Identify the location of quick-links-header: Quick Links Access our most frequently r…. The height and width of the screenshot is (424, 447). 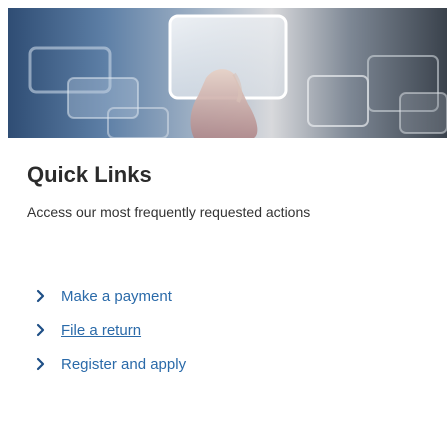
(227, 191).